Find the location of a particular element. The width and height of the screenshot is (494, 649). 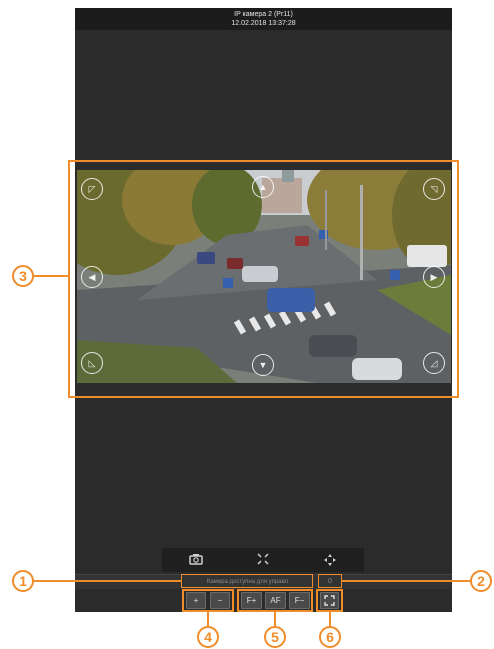

zoom-in-button: + is located at coordinates (196, 600).